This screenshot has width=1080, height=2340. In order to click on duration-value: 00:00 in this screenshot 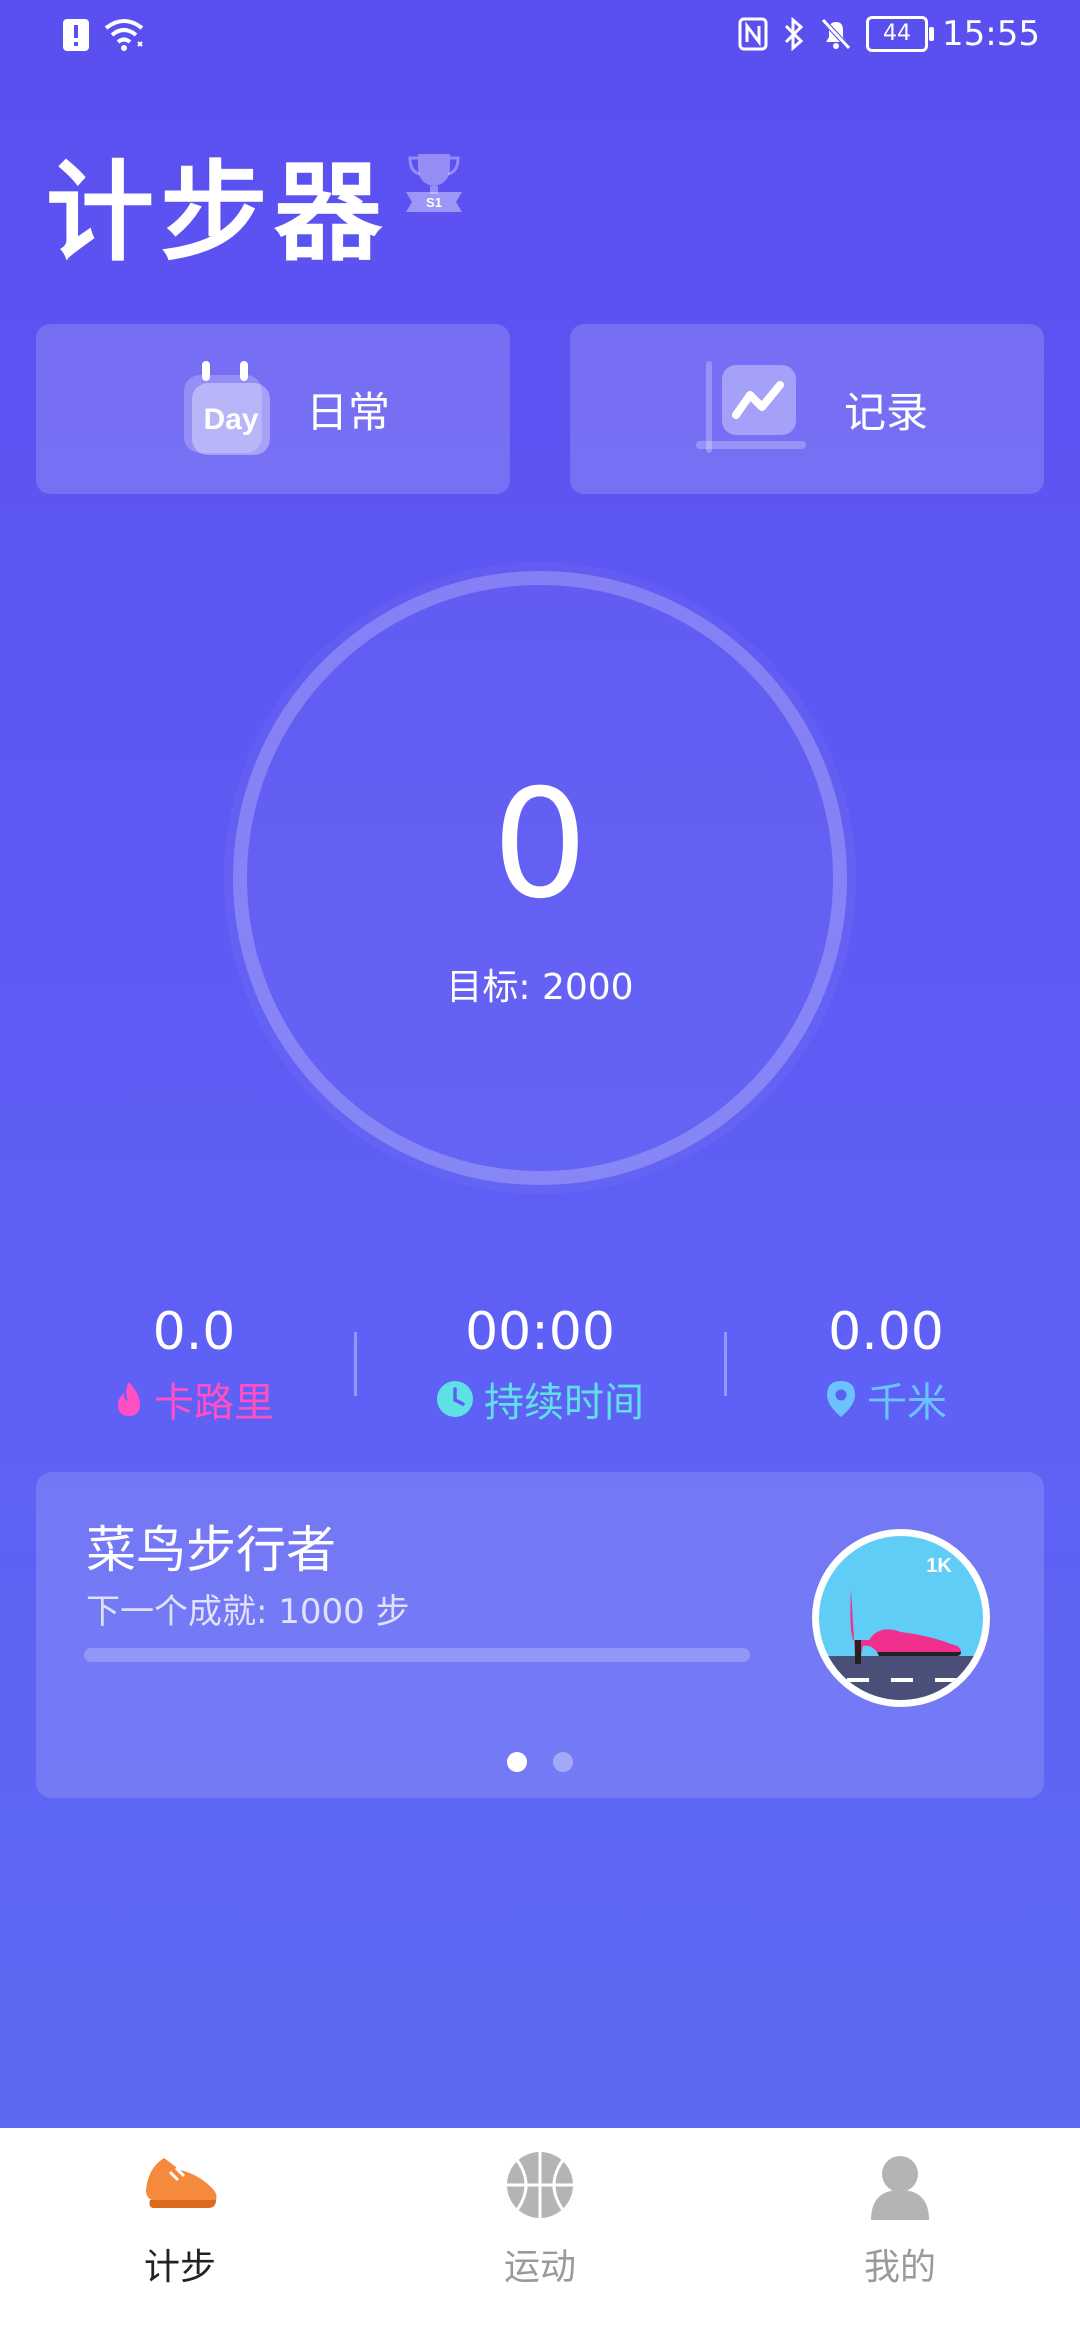, I will do `click(540, 1332)`.